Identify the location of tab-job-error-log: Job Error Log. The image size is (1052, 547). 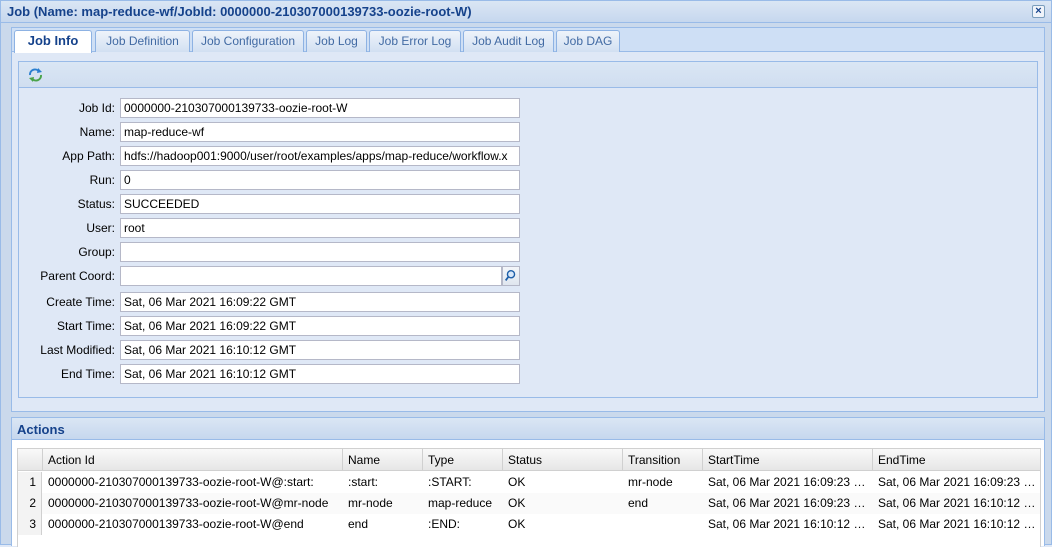
(415, 41).